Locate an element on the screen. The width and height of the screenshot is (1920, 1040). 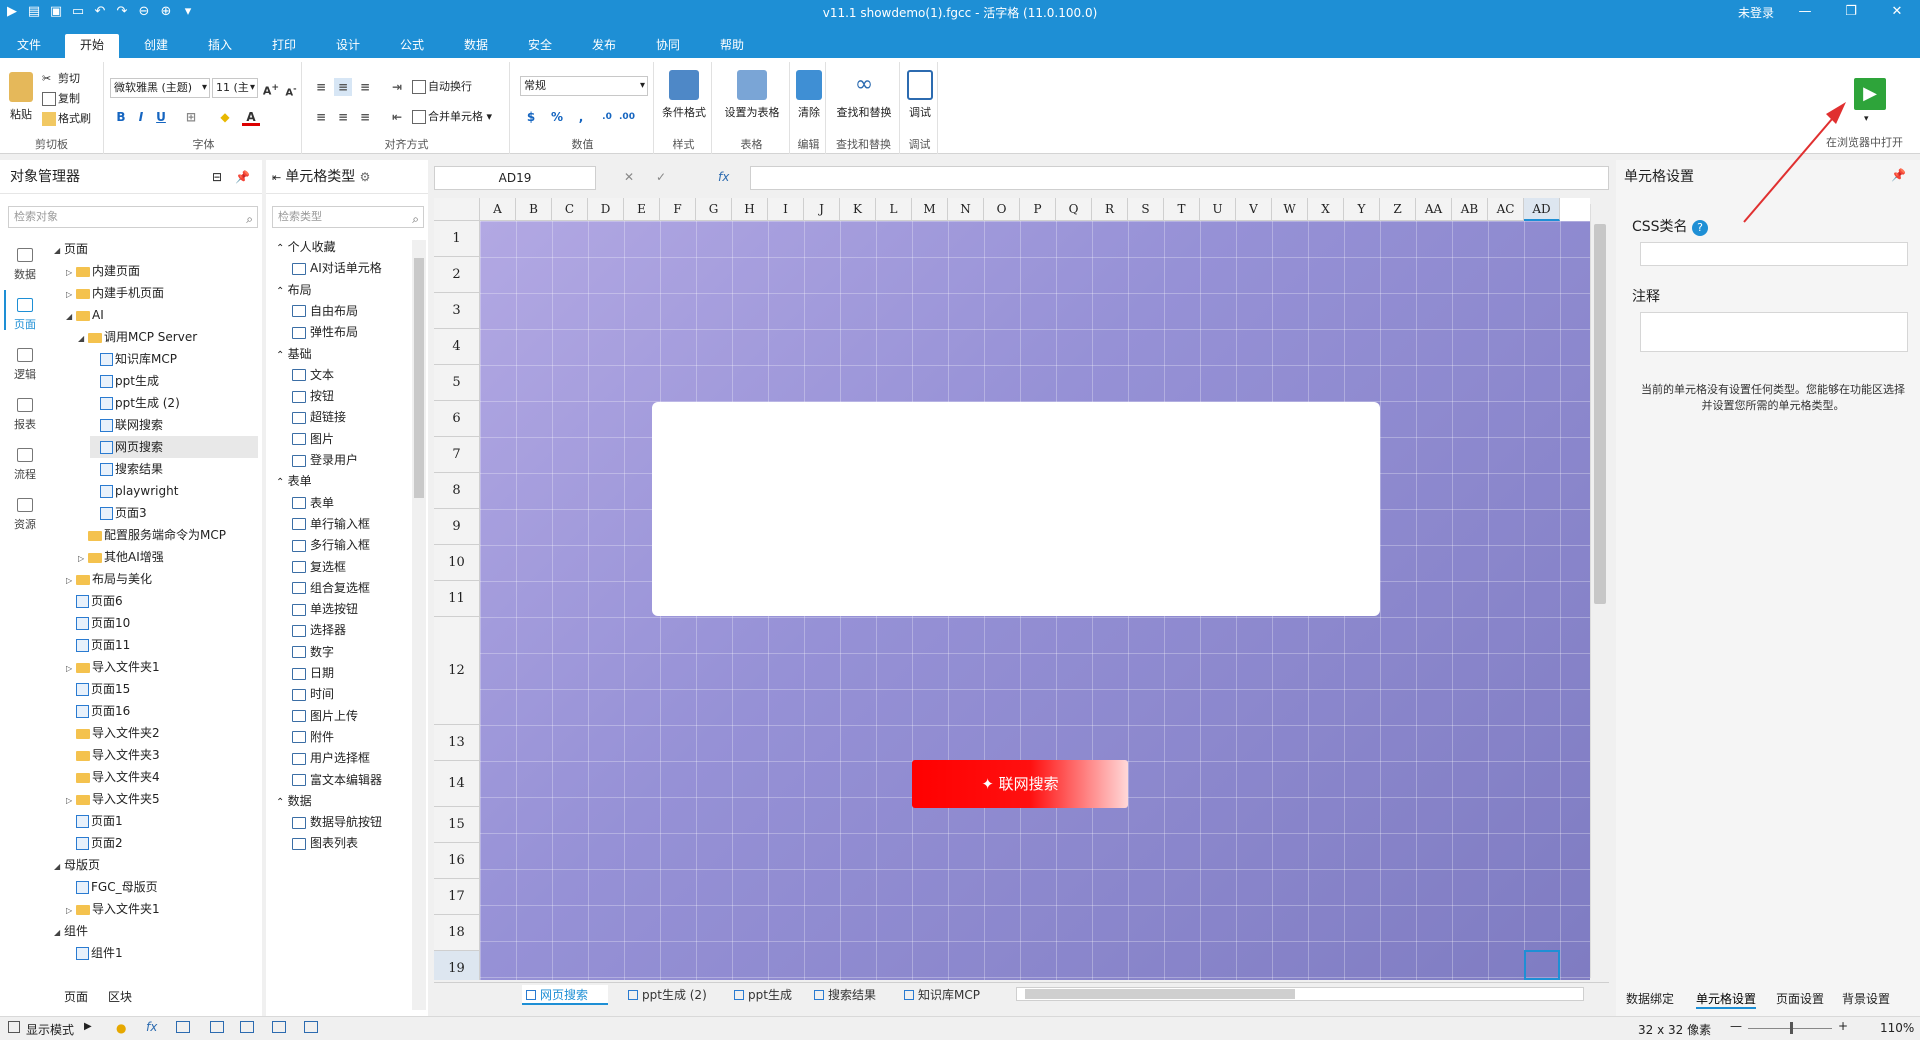
tree-item: 配置服务端命令为MCP is located at coordinates (168, 535).